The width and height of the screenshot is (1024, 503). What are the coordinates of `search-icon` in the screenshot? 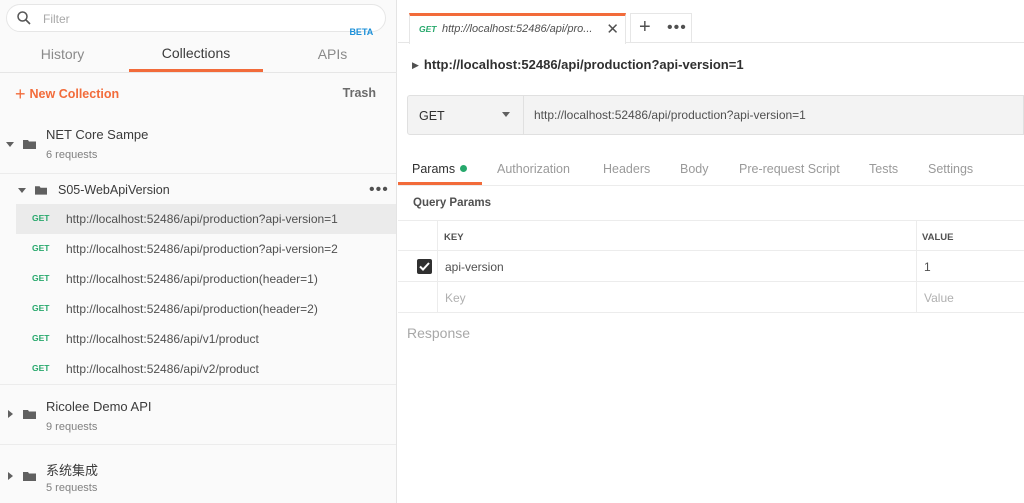 It's located at (24, 18).